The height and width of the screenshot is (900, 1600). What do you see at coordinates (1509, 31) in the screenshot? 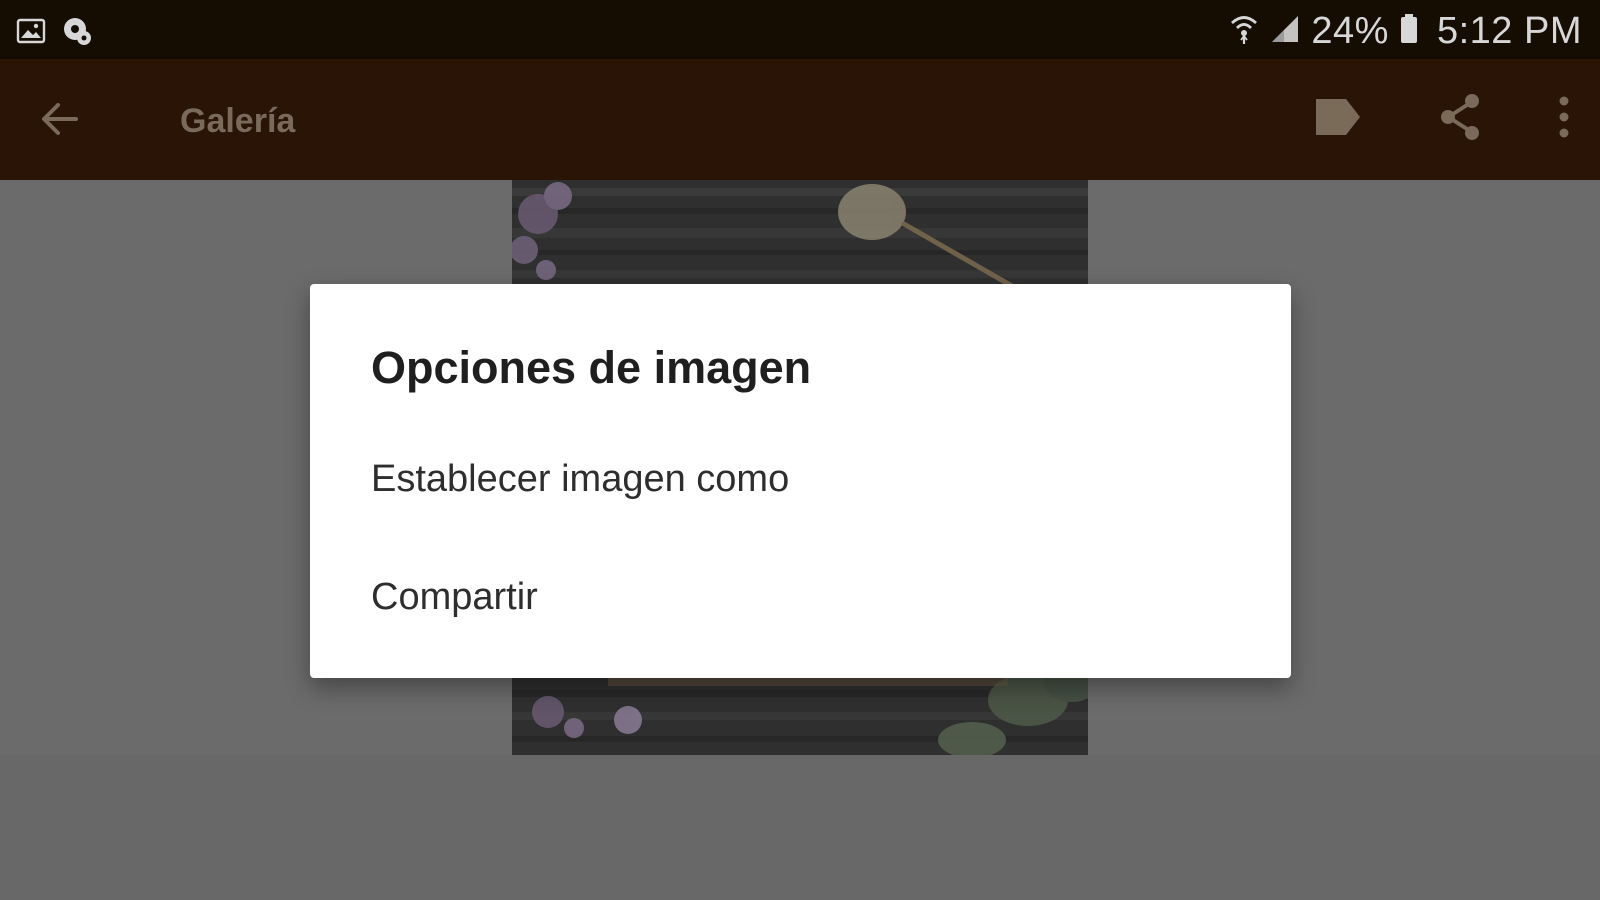
I see `status-time: 5:12 PM` at bounding box center [1509, 31].